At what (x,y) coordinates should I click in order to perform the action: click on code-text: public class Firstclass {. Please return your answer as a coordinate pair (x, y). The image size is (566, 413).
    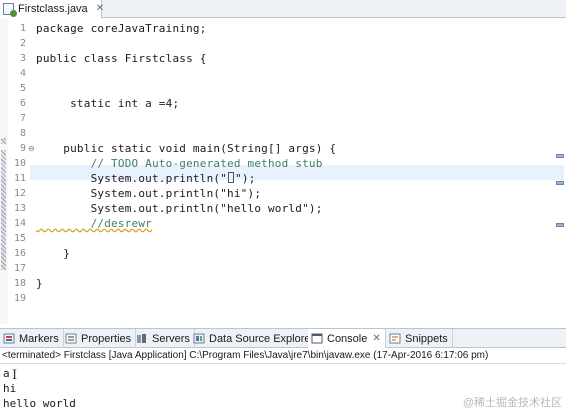
    Looking at the image, I should click on (121, 58).